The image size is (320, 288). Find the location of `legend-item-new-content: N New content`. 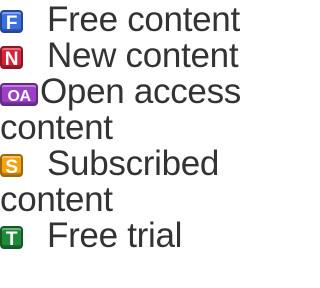

legend-item-new-content: N New content is located at coordinates (142, 56).